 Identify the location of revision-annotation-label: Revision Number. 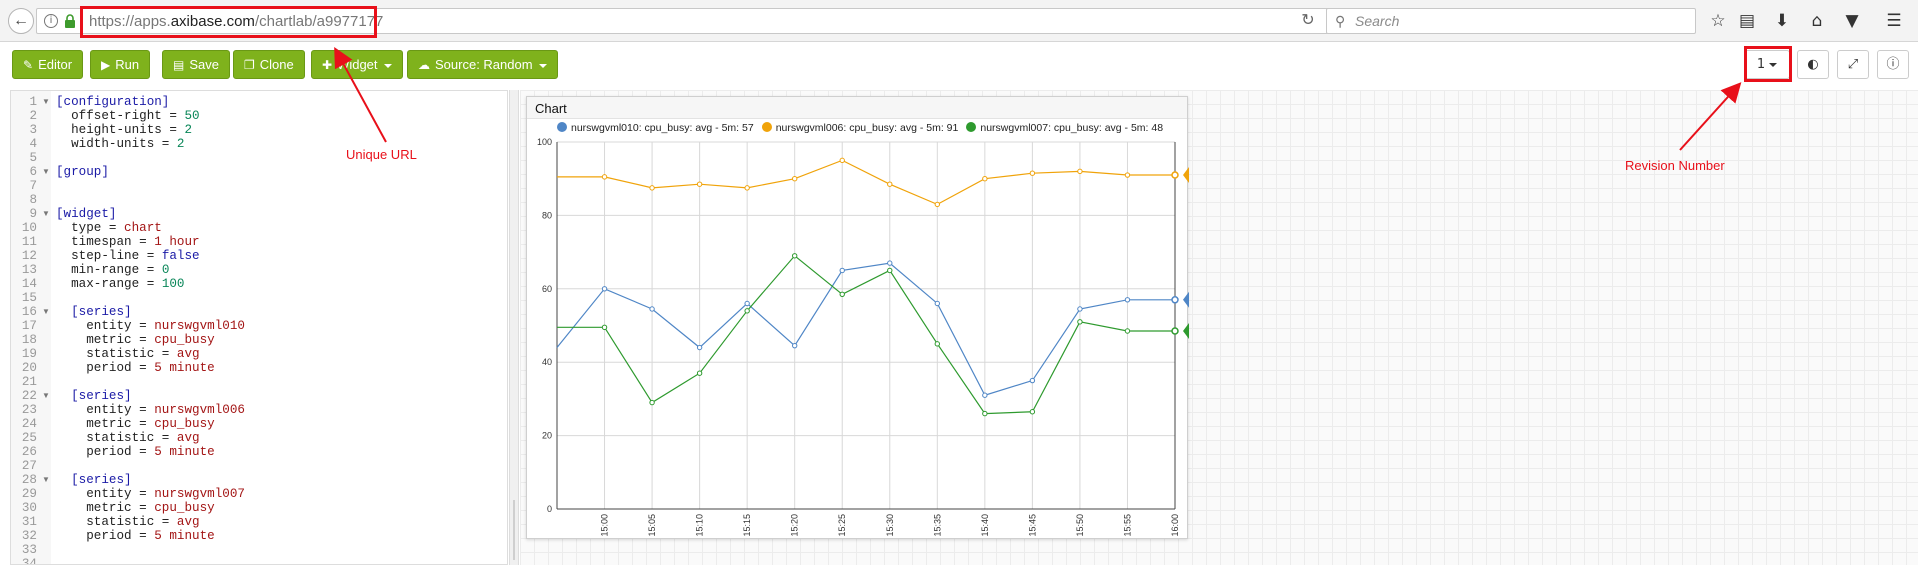
(1675, 165).